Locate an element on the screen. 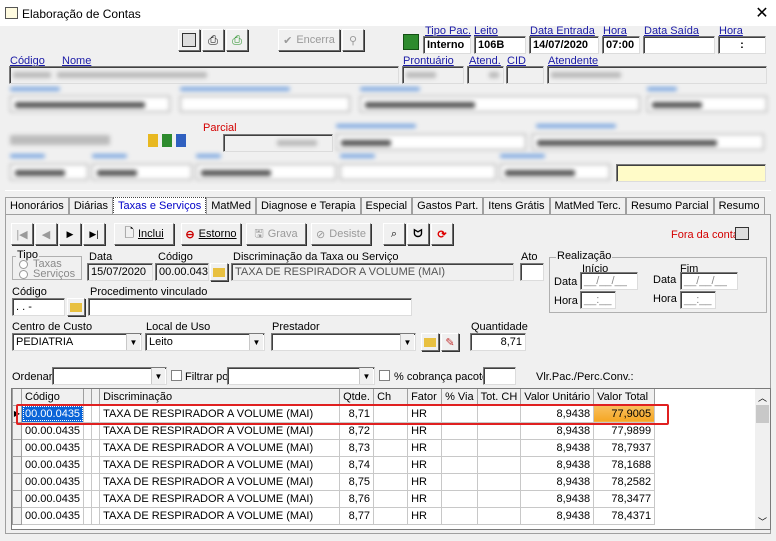 Image resolution: width=776 pixels, height=541 pixels. data-saida-field is located at coordinates (679, 45).